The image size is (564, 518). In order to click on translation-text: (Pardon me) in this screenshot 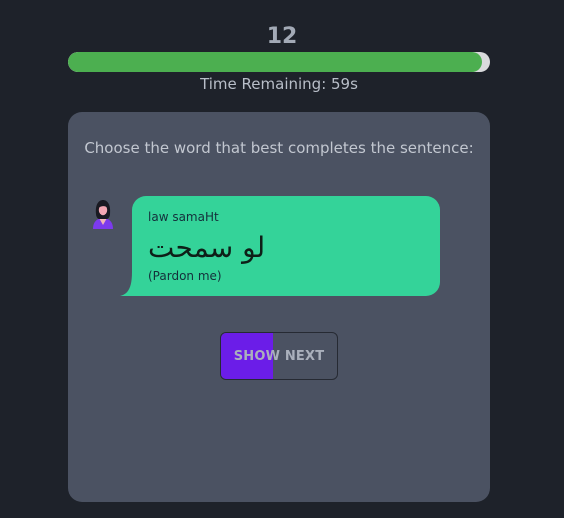, I will do `click(185, 276)`.